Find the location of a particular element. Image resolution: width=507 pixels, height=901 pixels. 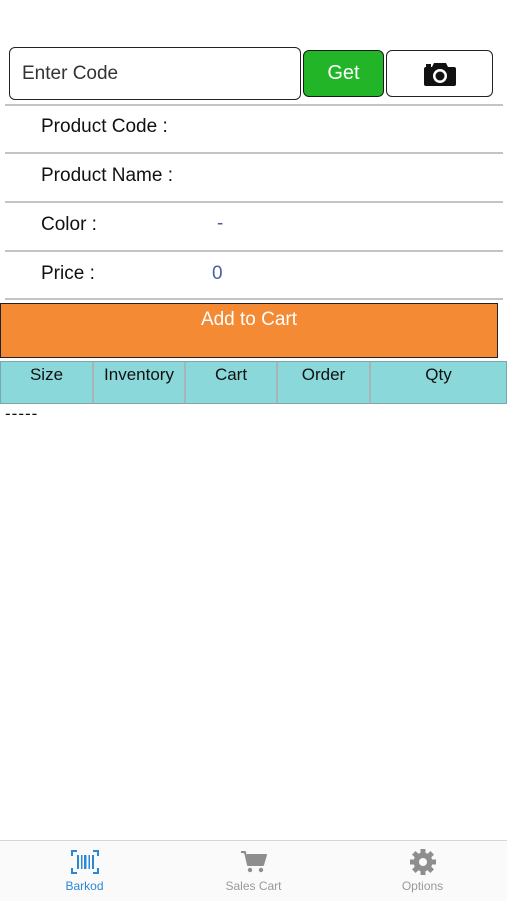

price-label: Price : is located at coordinates (68, 273).